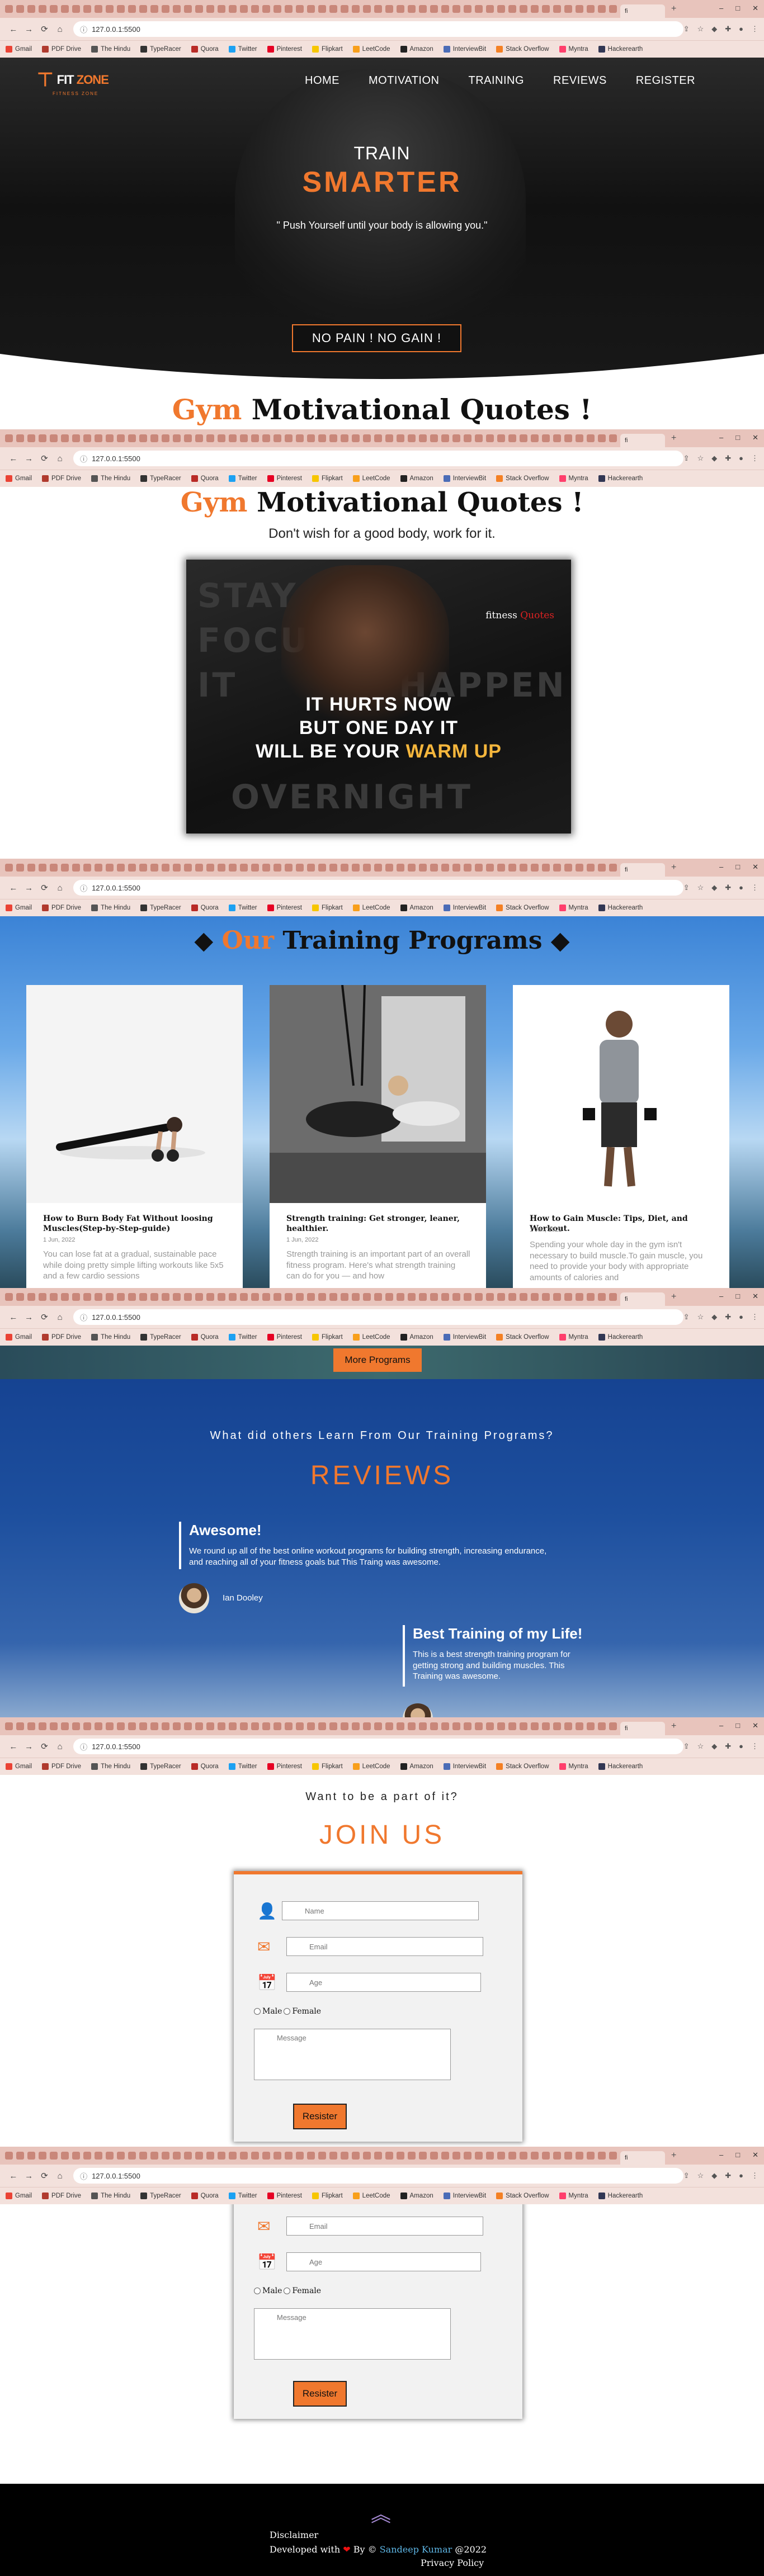 The image size is (764, 2576). What do you see at coordinates (728, 29) in the screenshot?
I see `puzzle-icon: ✚` at bounding box center [728, 29].